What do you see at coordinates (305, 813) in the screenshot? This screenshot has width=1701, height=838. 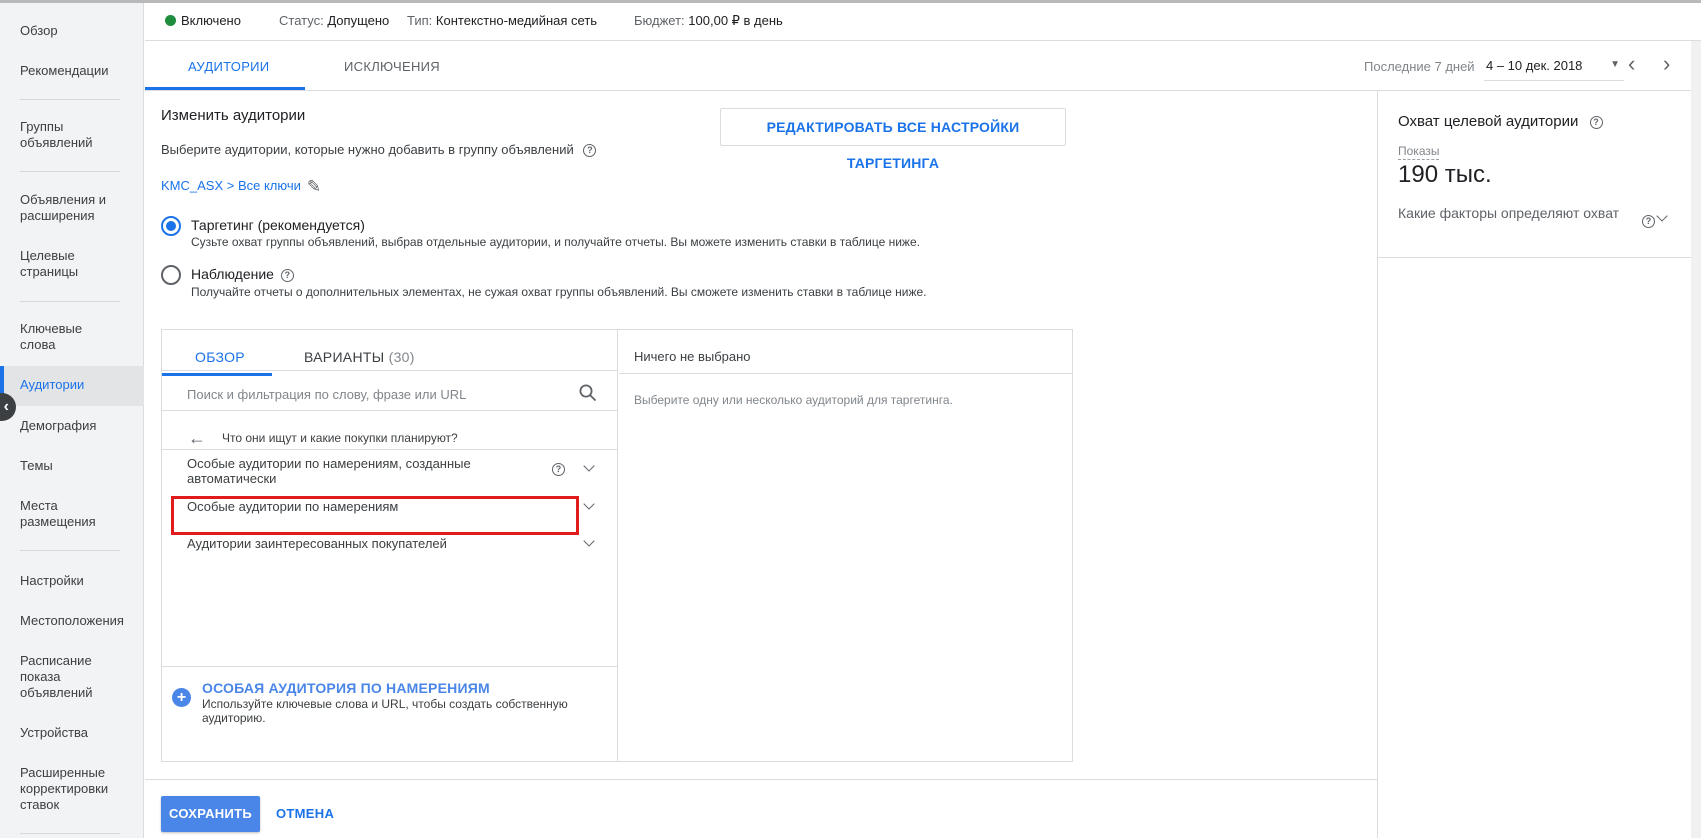 I see `cancel-button: ОТМЕНА` at bounding box center [305, 813].